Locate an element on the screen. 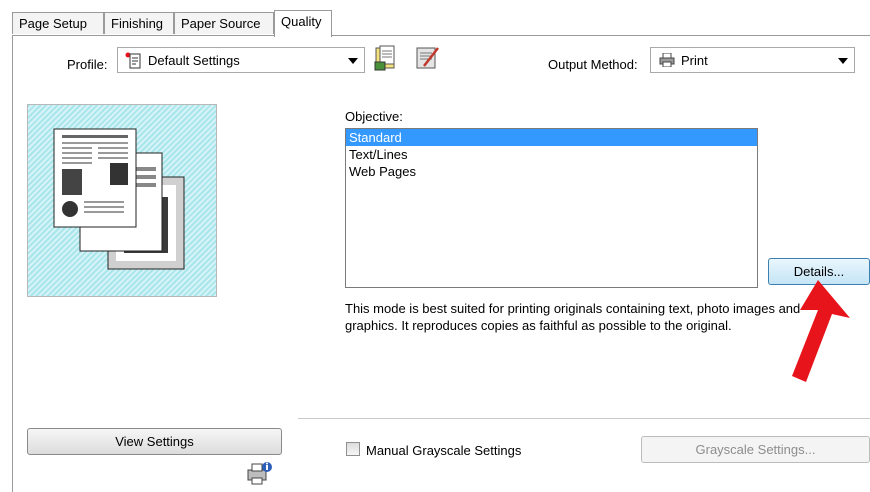 Image resolution: width=870 pixels, height=492 pixels. printer-info-button is located at coordinates (259, 473).